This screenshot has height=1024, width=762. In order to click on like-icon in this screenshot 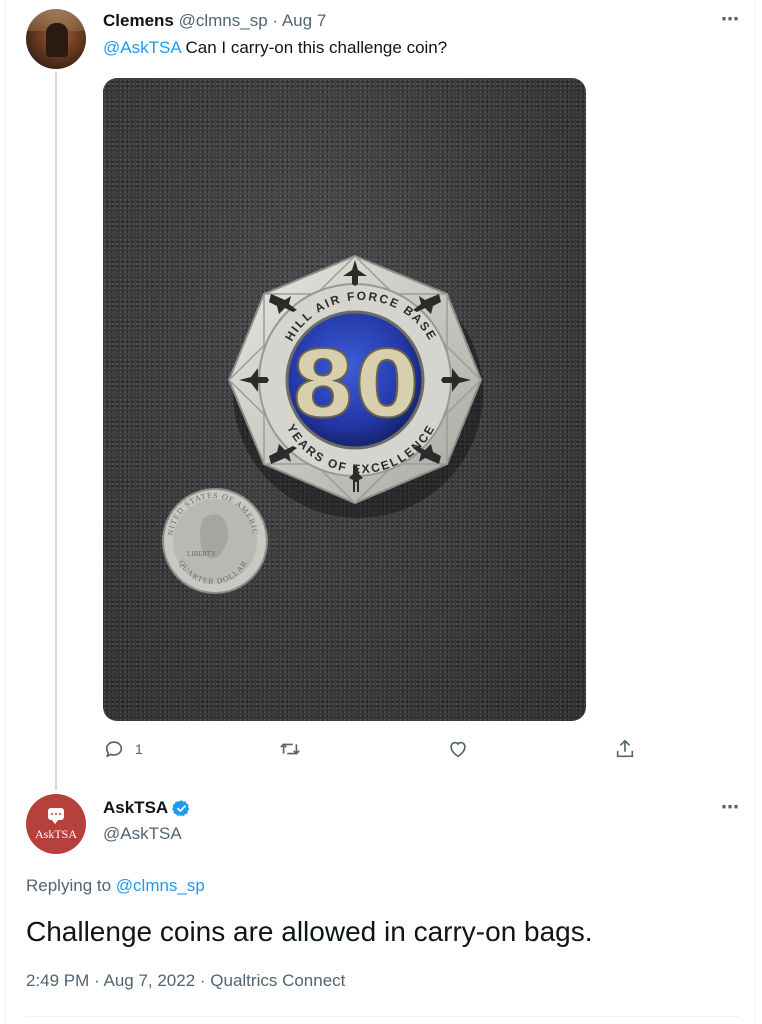, I will do `click(458, 749)`.